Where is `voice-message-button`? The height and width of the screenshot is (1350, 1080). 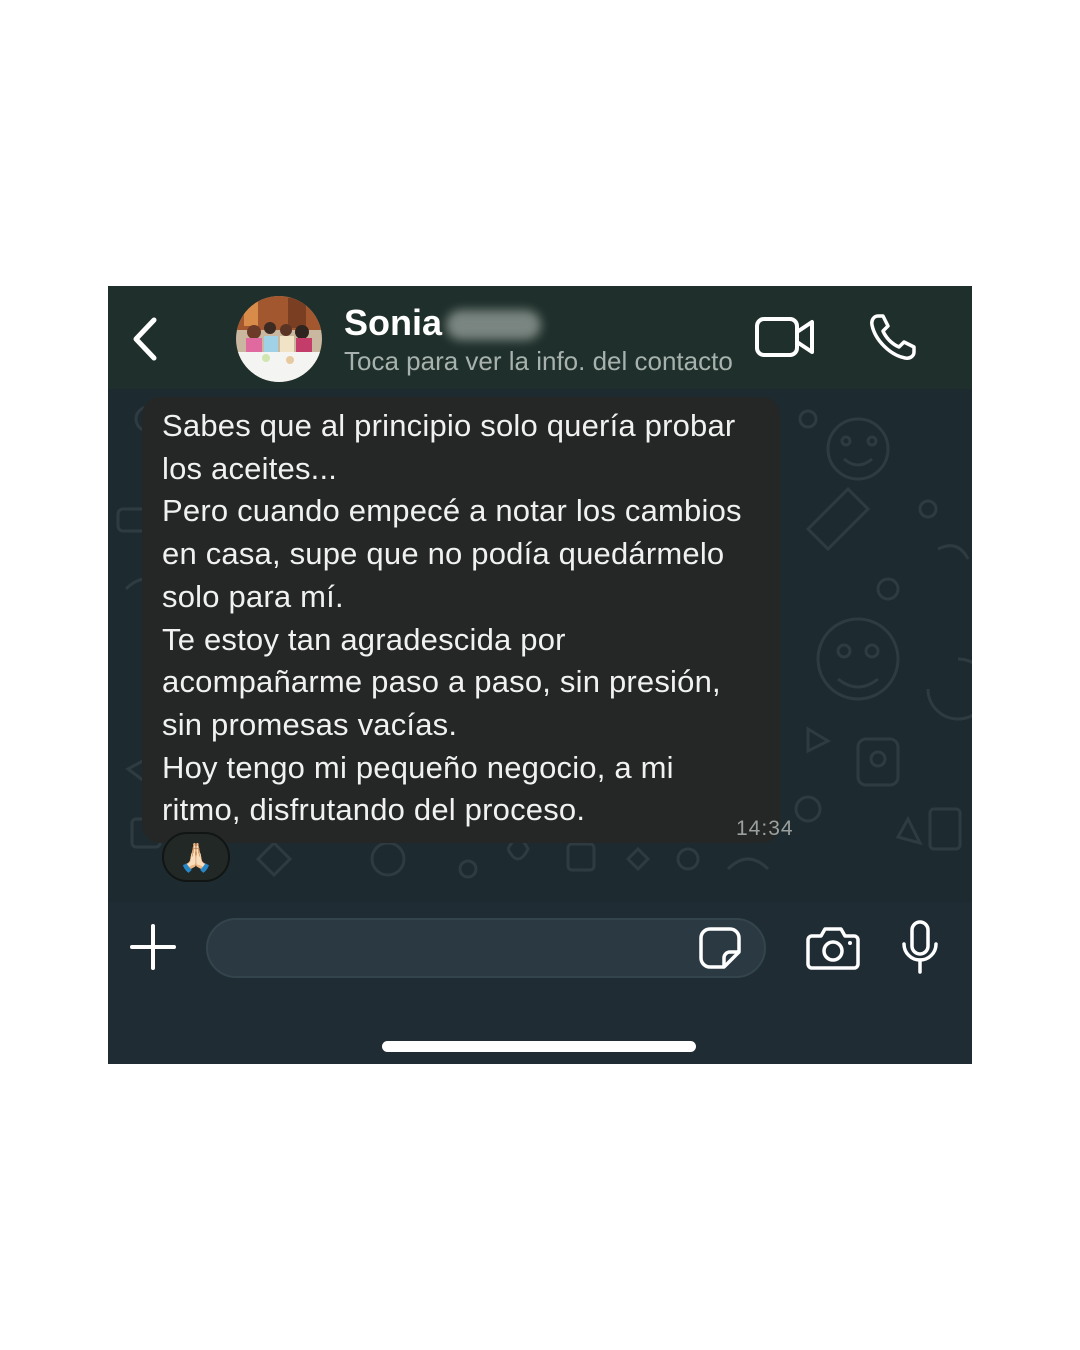
voice-message-button is located at coordinates (920, 948).